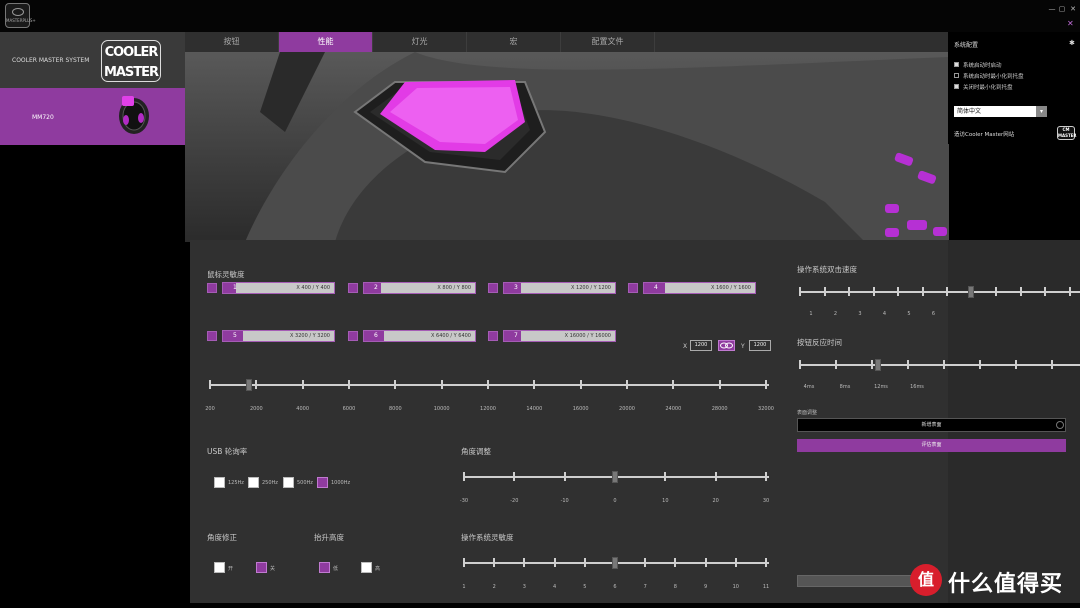 This screenshot has height=608, width=1080. Describe the element at coordinates (939, 301) in the screenshot. I see `double-click-slider: 123456` at that location.